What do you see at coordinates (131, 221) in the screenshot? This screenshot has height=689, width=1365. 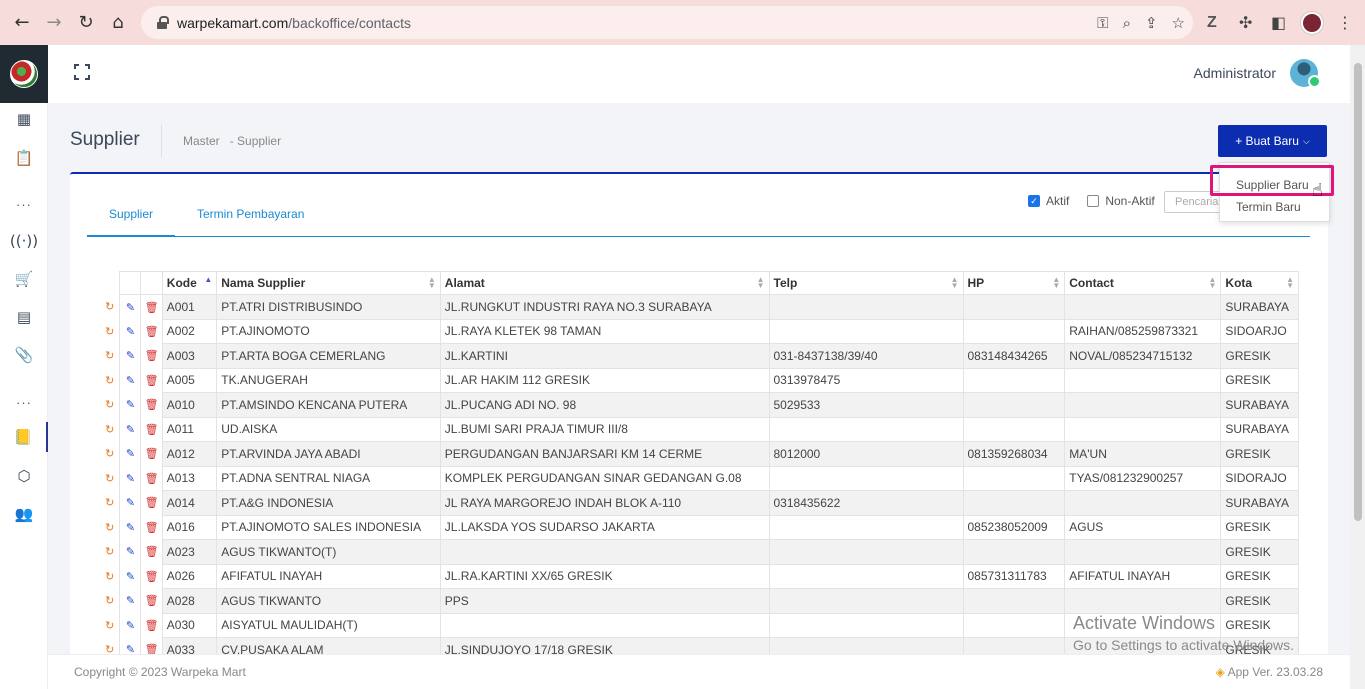 I see `tab-supplier: Supplier` at bounding box center [131, 221].